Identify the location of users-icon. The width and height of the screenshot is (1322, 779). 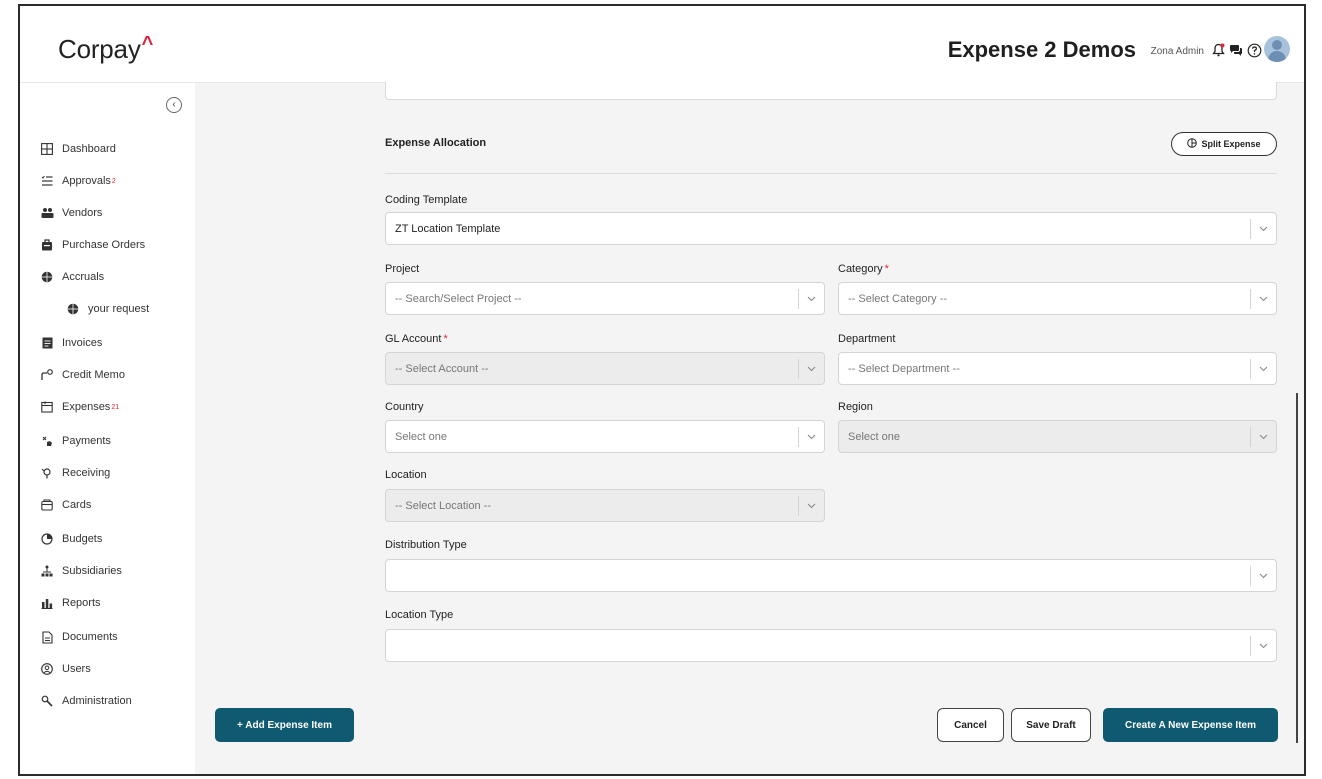
(47, 669).